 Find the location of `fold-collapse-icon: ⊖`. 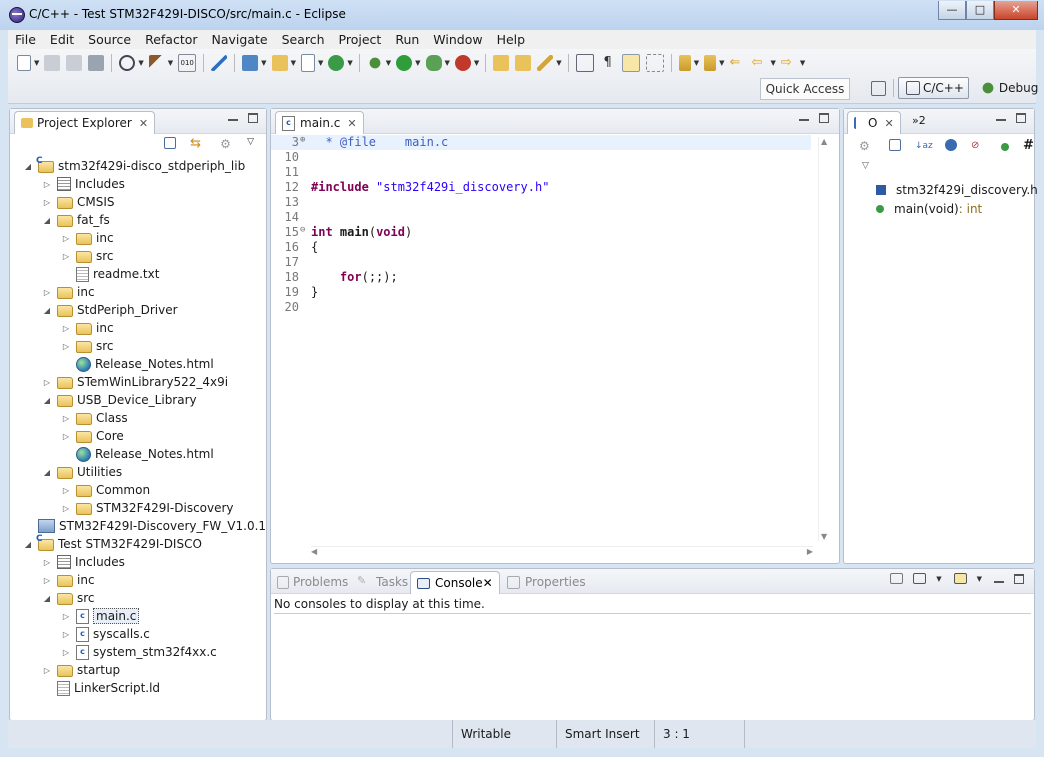

fold-collapse-icon: ⊖ is located at coordinates (305, 230).